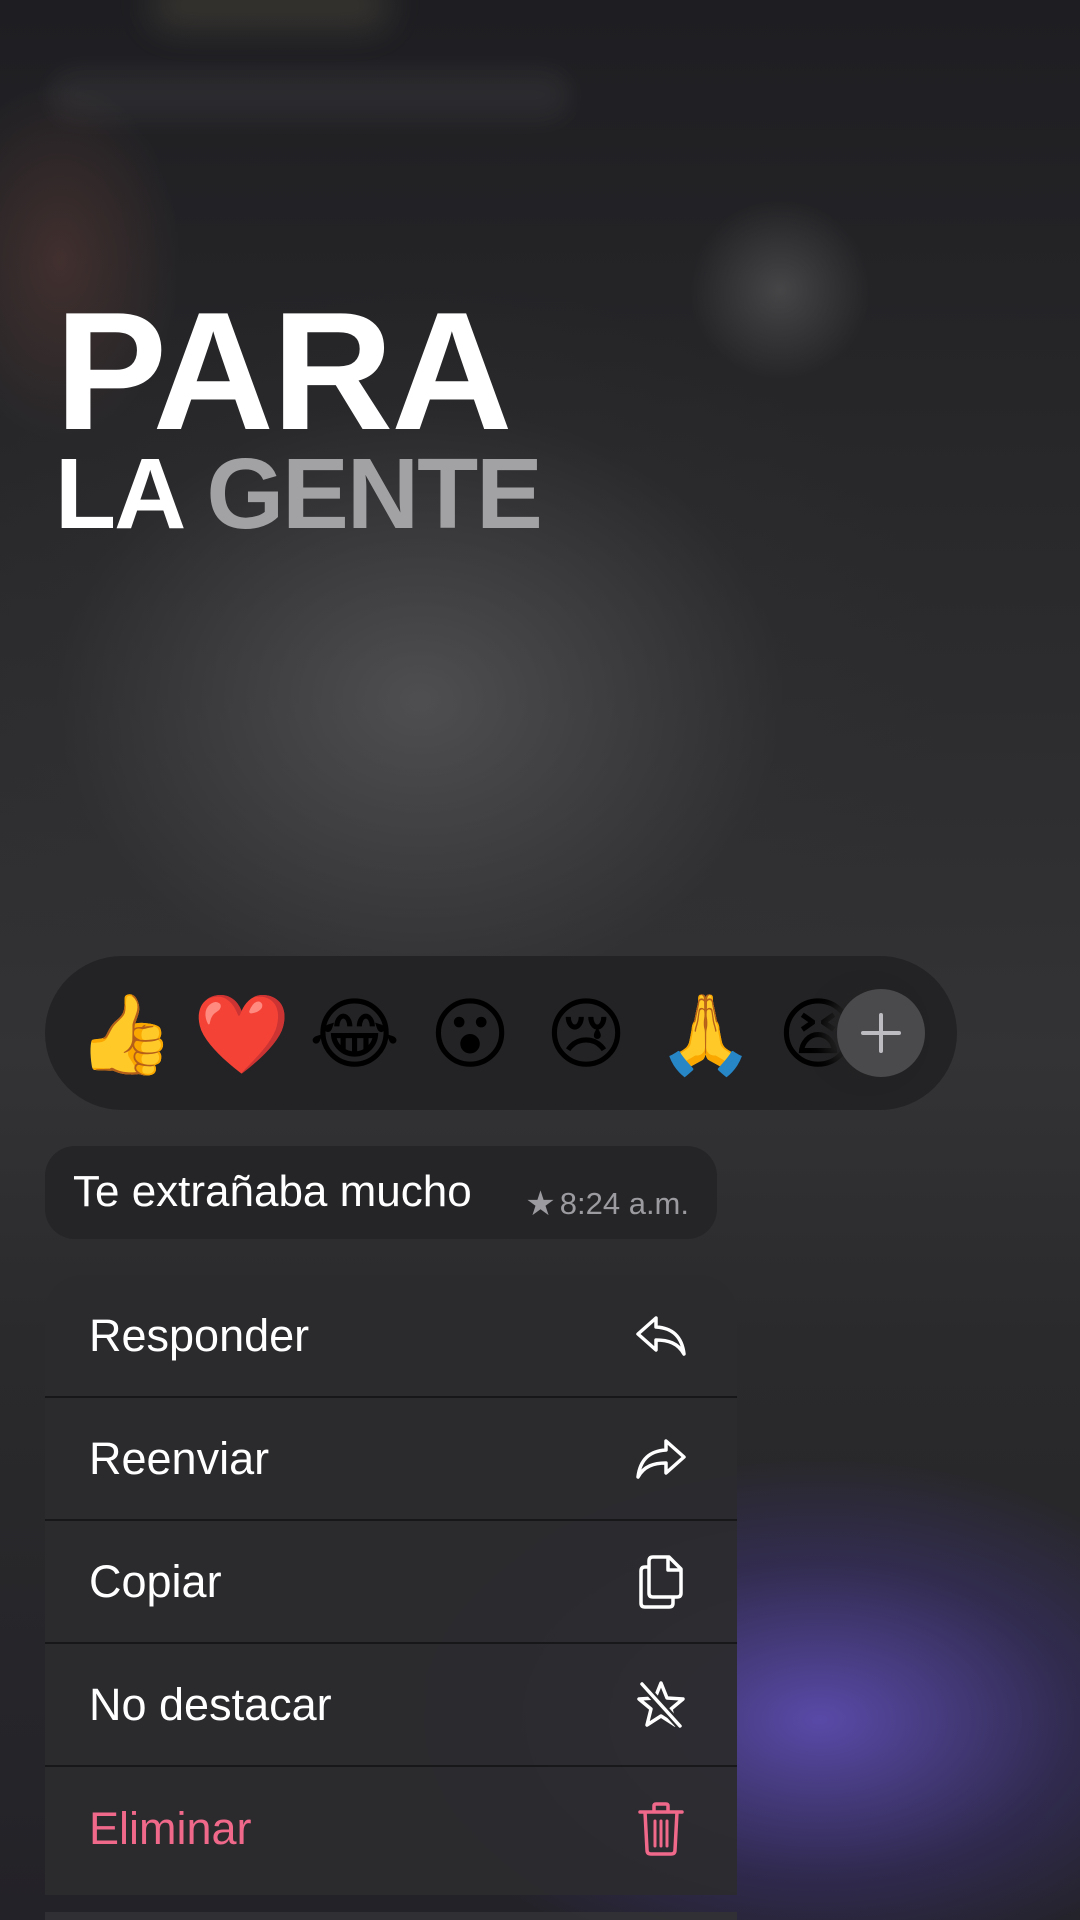 The image size is (1080, 1920). Describe the element at coordinates (284, 371) in the screenshot. I see `headline-line-1: PARA` at that location.